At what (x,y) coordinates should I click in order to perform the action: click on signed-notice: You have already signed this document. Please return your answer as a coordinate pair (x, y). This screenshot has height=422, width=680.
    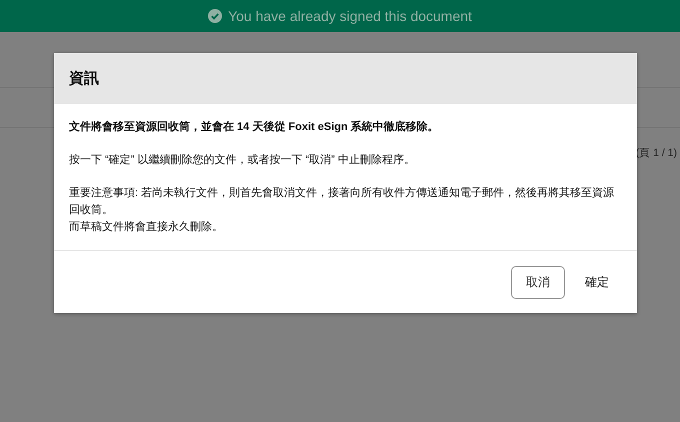
    Looking at the image, I should click on (350, 16).